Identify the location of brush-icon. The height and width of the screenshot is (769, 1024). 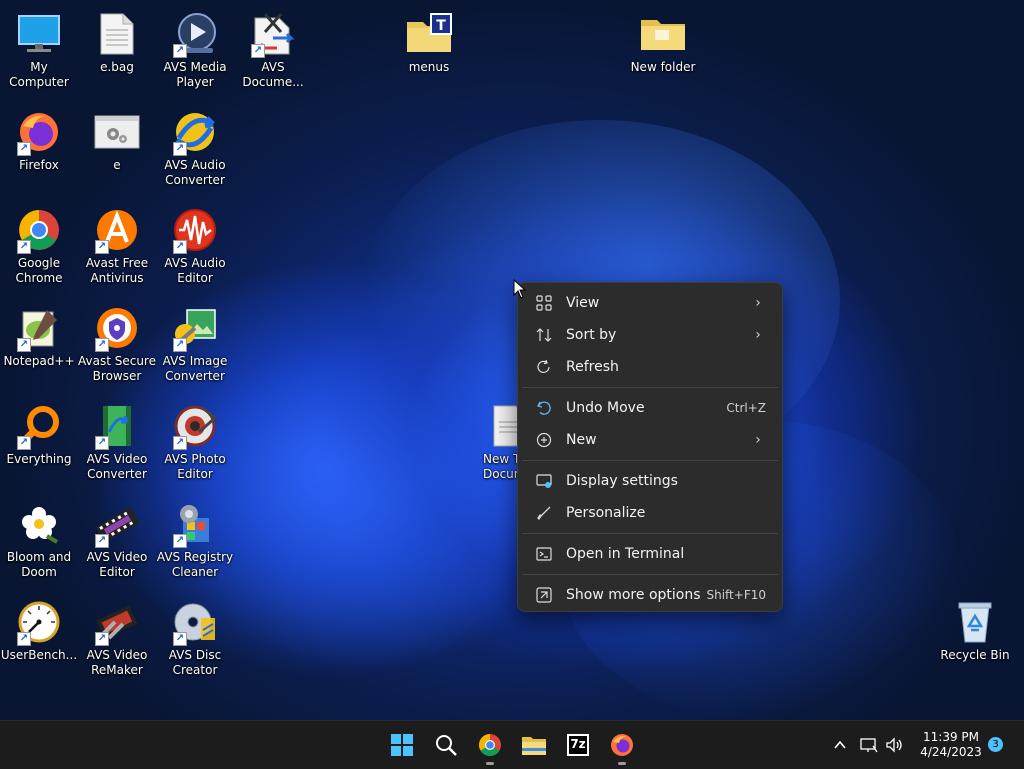
(544, 513).